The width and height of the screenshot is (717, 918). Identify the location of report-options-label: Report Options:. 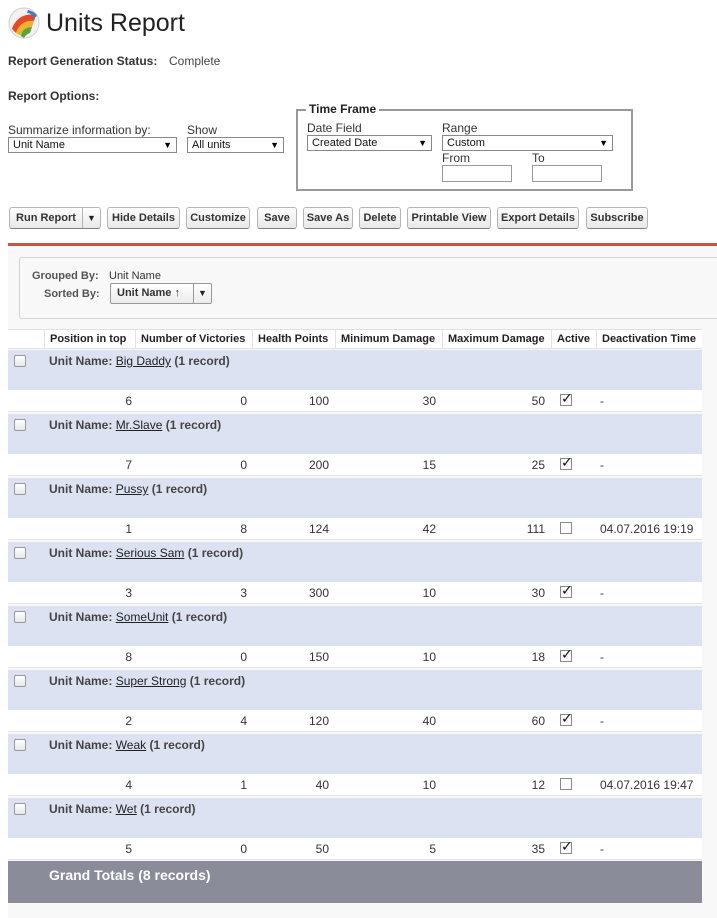
(54, 96).